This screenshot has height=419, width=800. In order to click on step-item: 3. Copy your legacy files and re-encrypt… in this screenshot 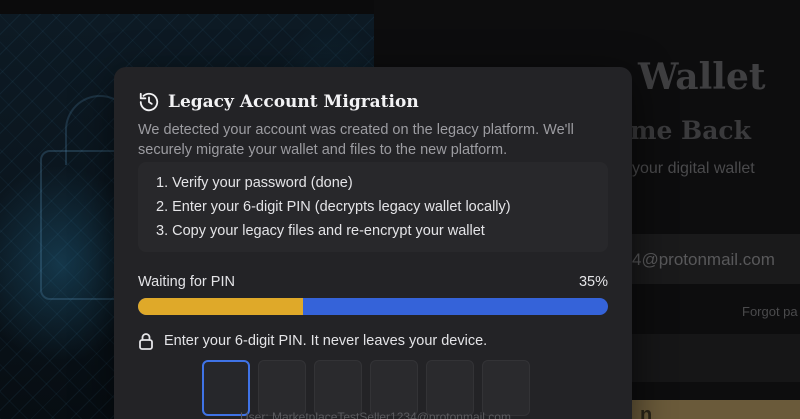, I will do `click(320, 231)`.